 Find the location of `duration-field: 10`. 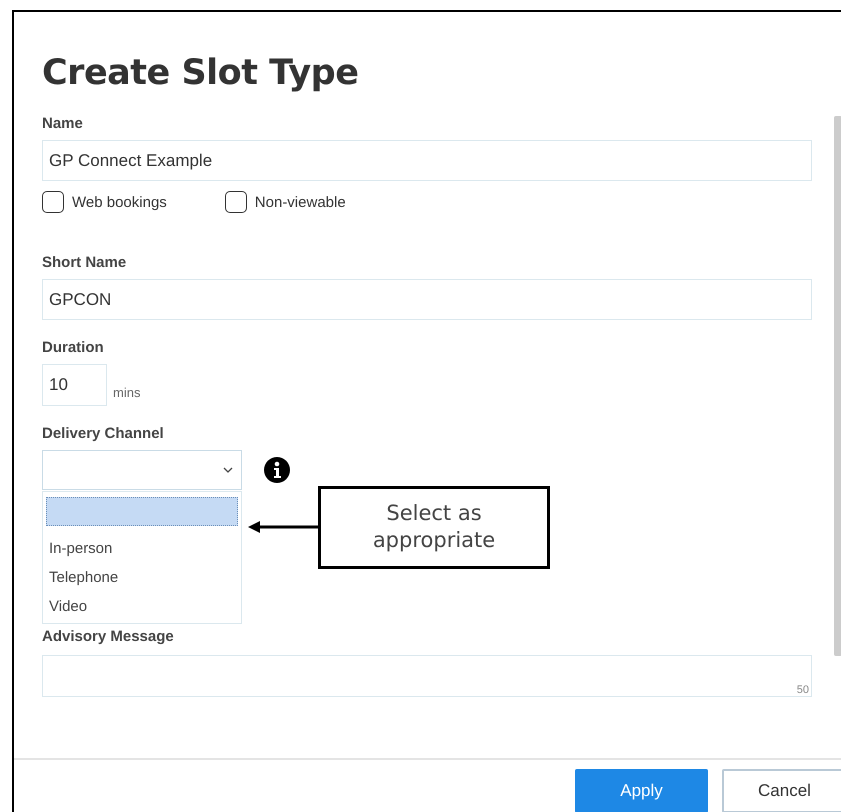

duration-field: 10 is located at coordinates (74, 385).